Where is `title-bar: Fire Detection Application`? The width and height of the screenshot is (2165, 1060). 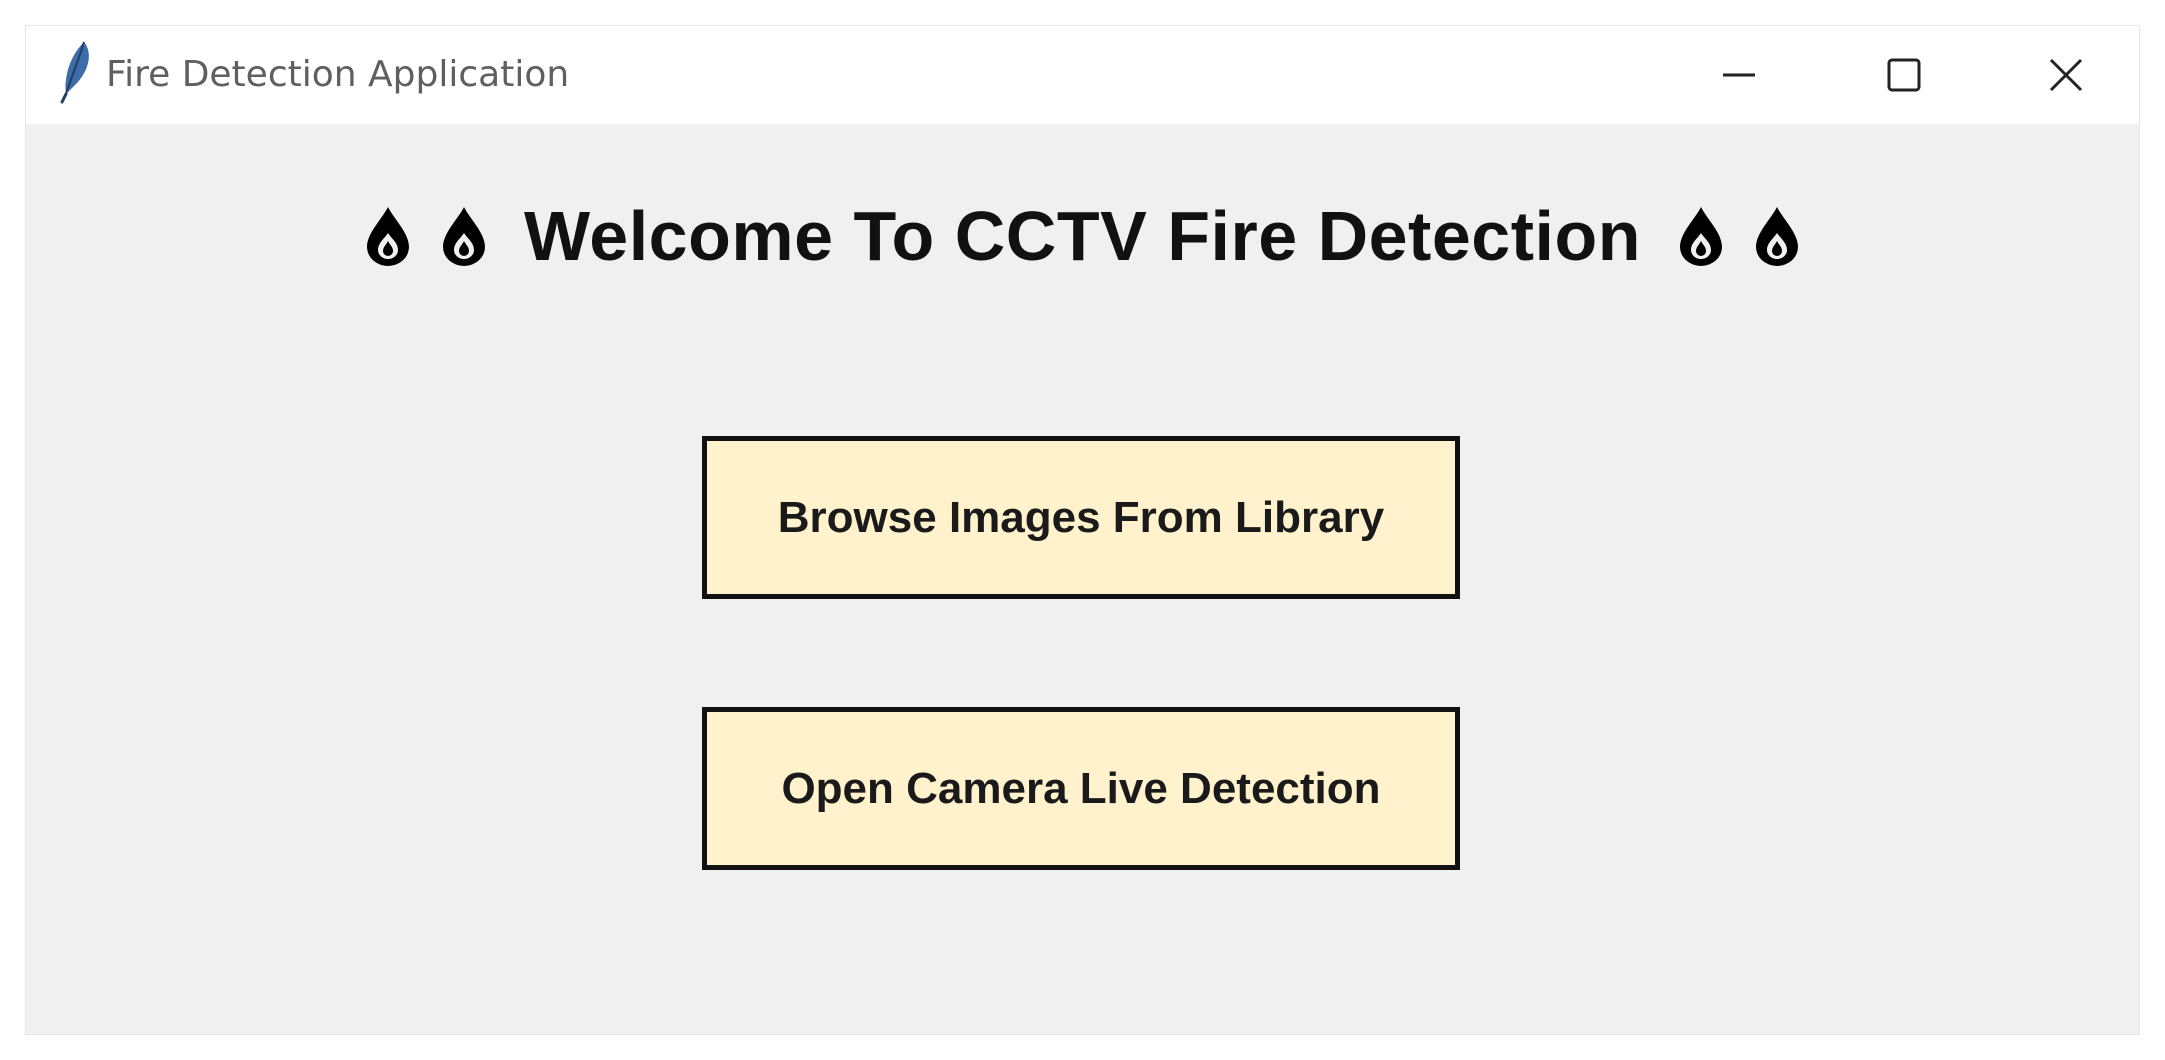
title-bar: Fire Detection Application is located at coordinates (1082, 75).